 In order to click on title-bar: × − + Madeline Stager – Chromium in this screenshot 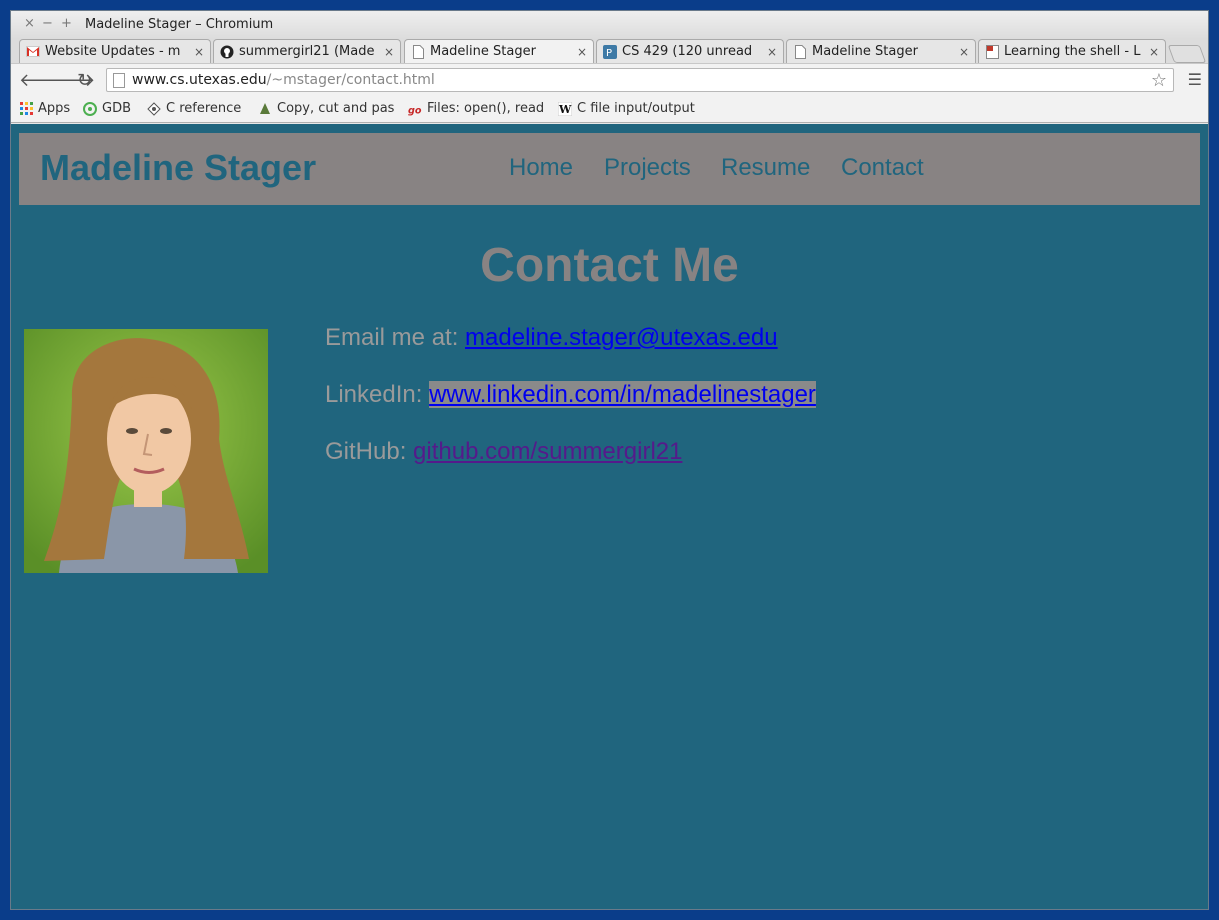, I will do `click(609, 25)`.